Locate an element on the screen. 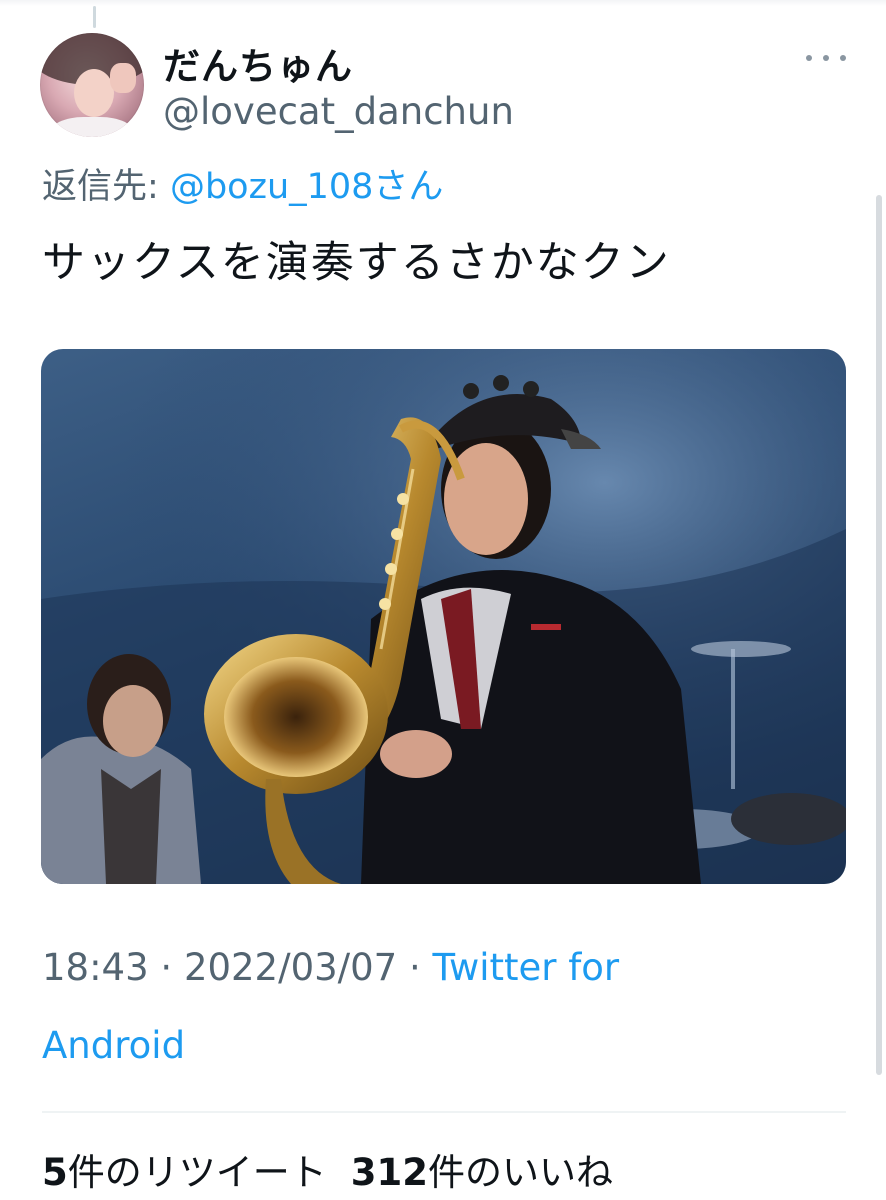  tweet-meta-line: 18:43 · 2022/03/07 · Twitter for is located at coordinates (330, 967).